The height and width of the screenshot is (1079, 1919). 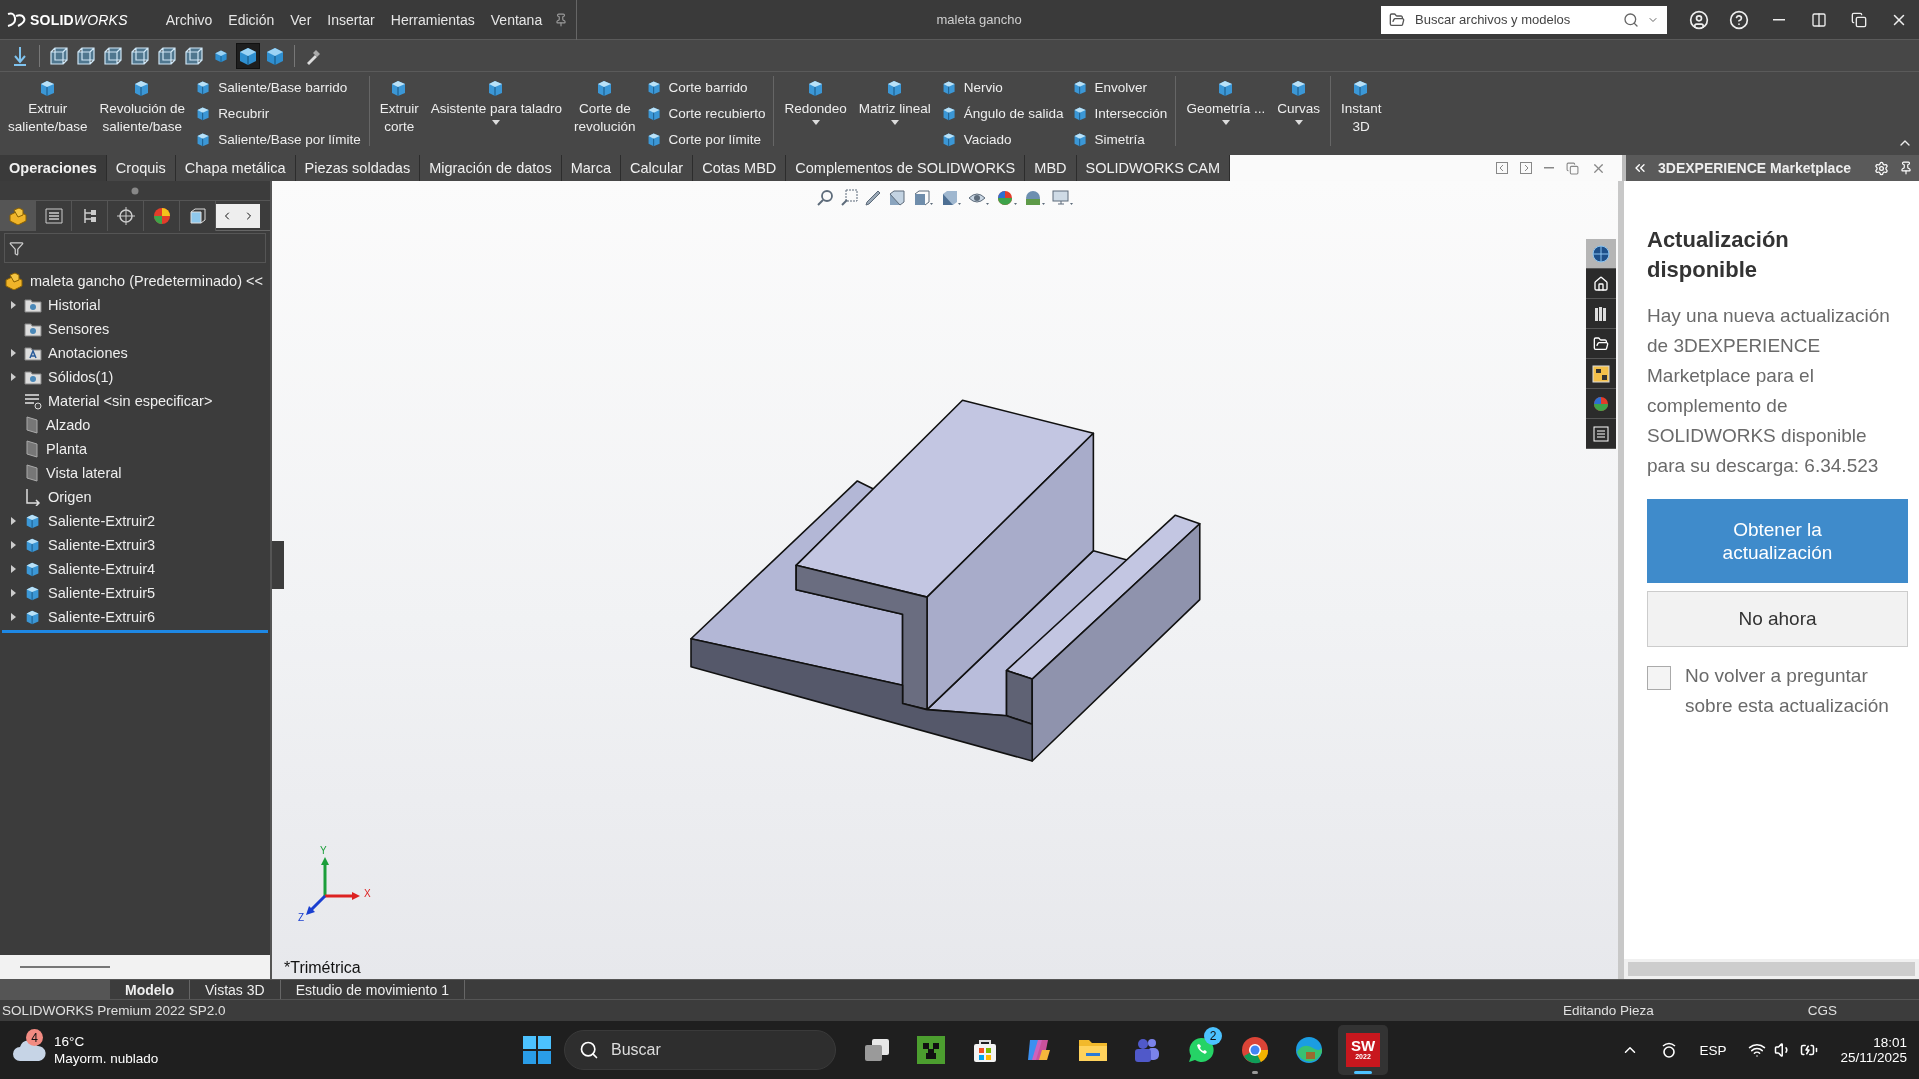 I want to click on search-field: Buscar archivos y modelos, so click(x=1524, y=19).